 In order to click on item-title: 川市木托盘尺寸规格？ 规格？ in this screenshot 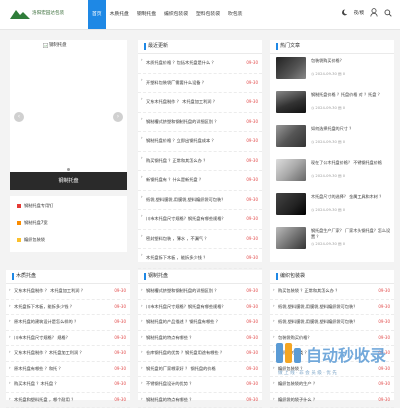, I will do `click(62, 338)`.